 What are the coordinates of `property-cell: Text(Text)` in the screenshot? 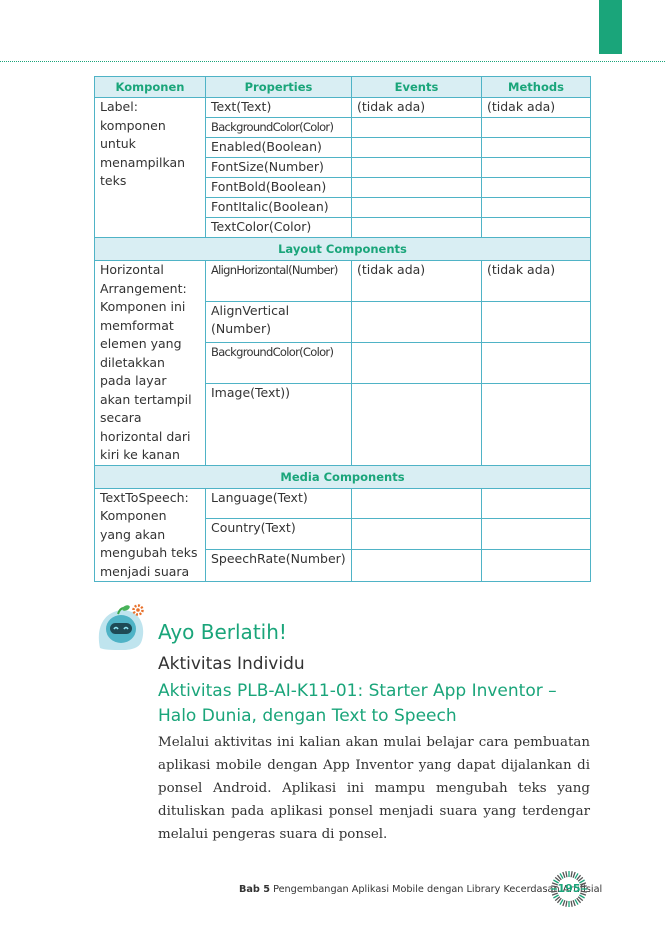 It's located at (278, 107).